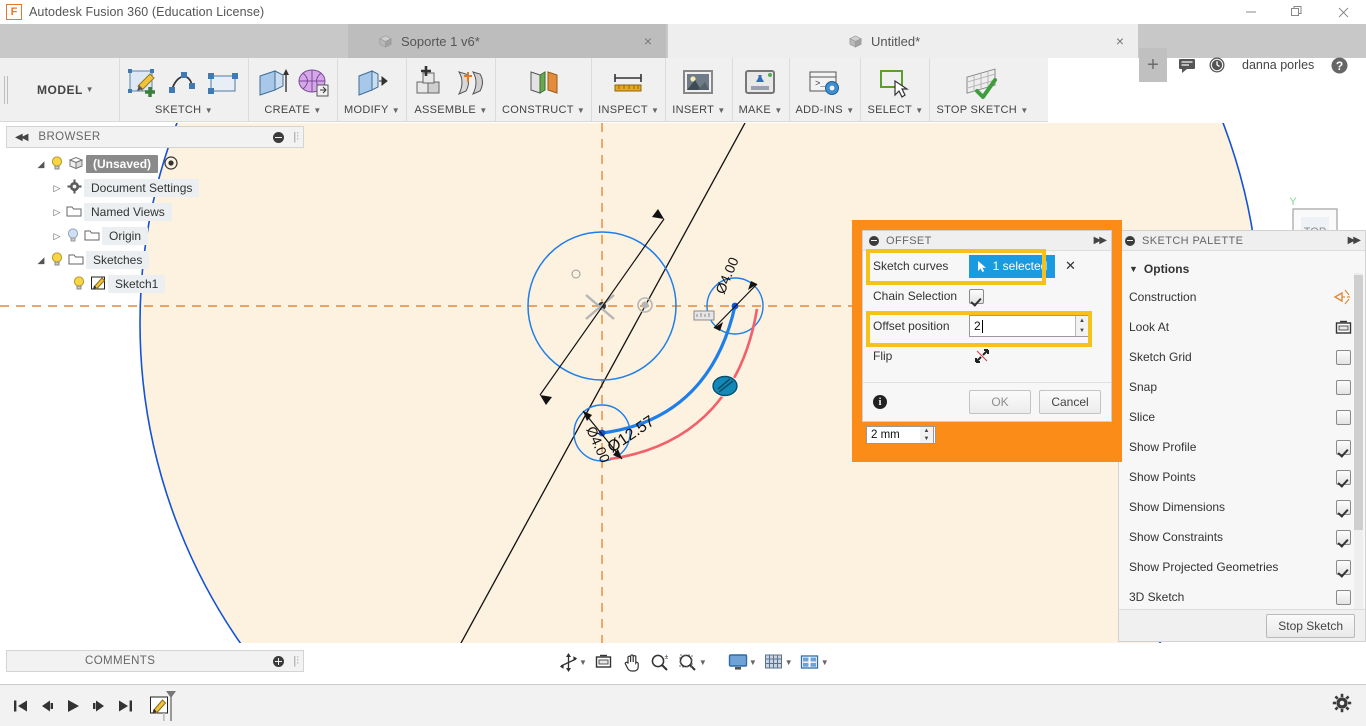 The image size is (1366, 726). I want to click on help-icon: ?, so click(1339, 65).